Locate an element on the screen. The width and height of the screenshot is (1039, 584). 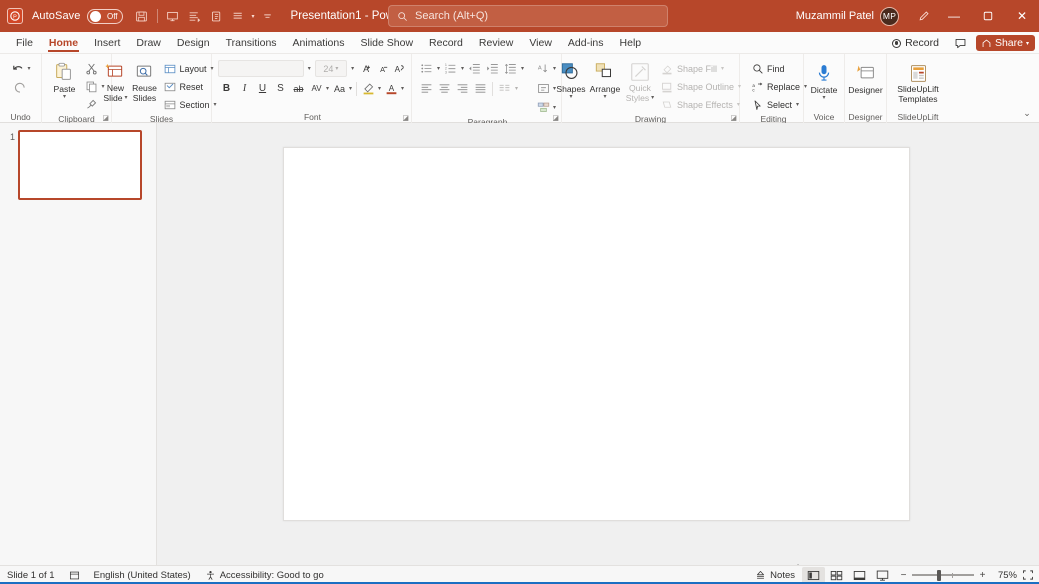
save-icon is located at coordinates (142, 16).